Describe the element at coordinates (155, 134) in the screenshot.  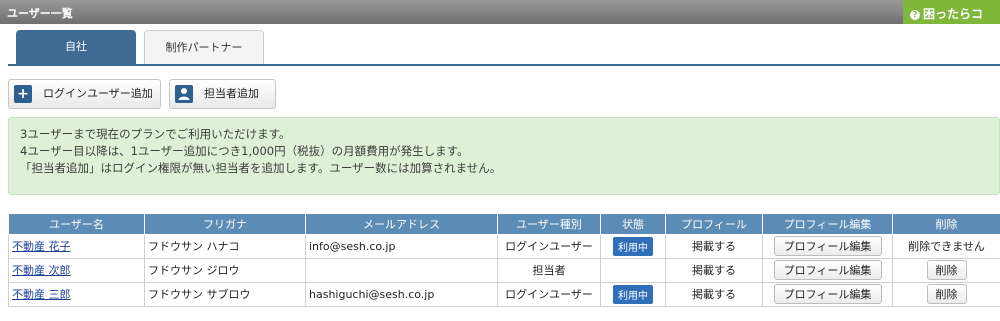
I see `info-line: 3ユーザーまで現在のプランでご利用いただけます。` at that location.